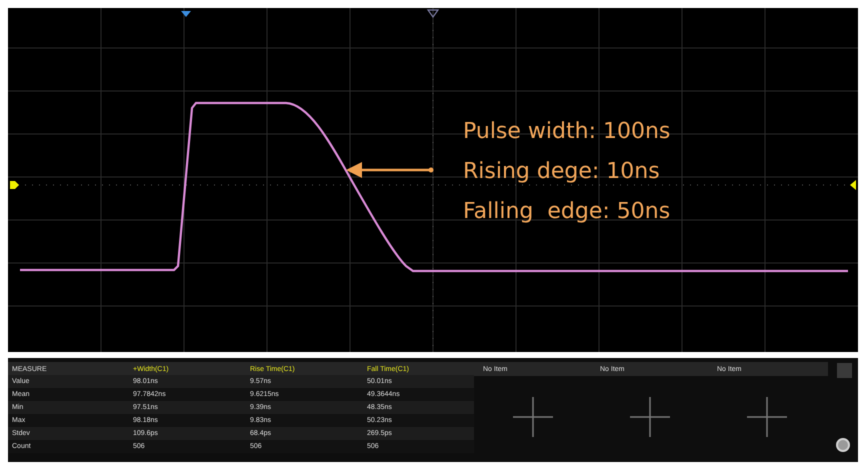 The image size is (866, 473). What do you see at coordinates (14, 185) in the screenshot?
I see `channel-level-marker-icon` at bounding box center [14, 185].